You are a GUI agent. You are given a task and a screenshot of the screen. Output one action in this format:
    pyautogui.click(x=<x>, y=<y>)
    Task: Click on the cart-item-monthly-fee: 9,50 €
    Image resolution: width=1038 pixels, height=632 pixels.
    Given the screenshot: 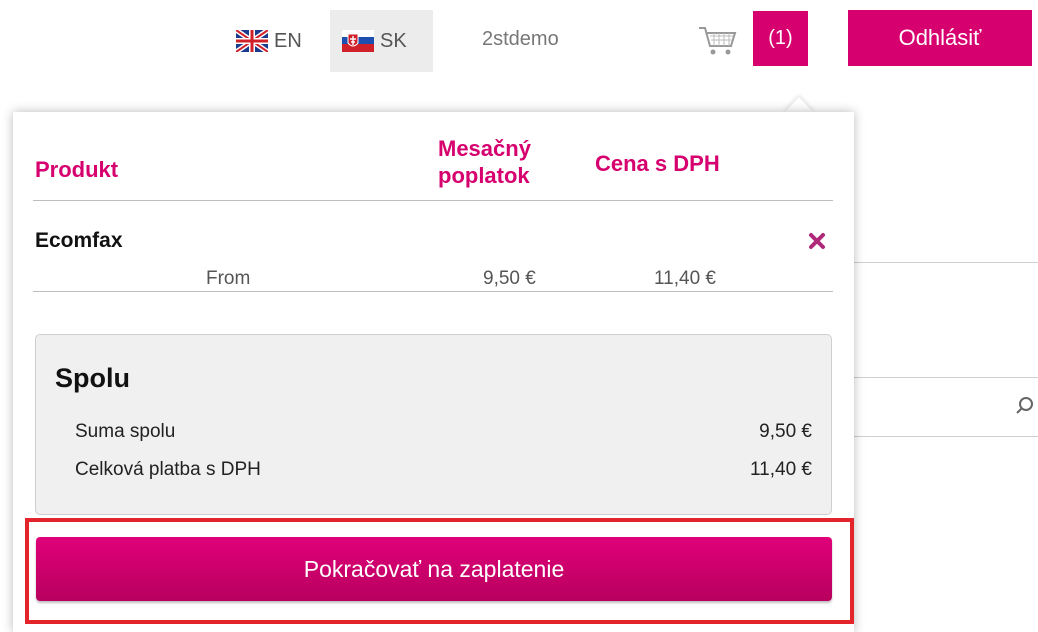 What is the action you would take?
    pyautogui.click(x=509, y=278)
    